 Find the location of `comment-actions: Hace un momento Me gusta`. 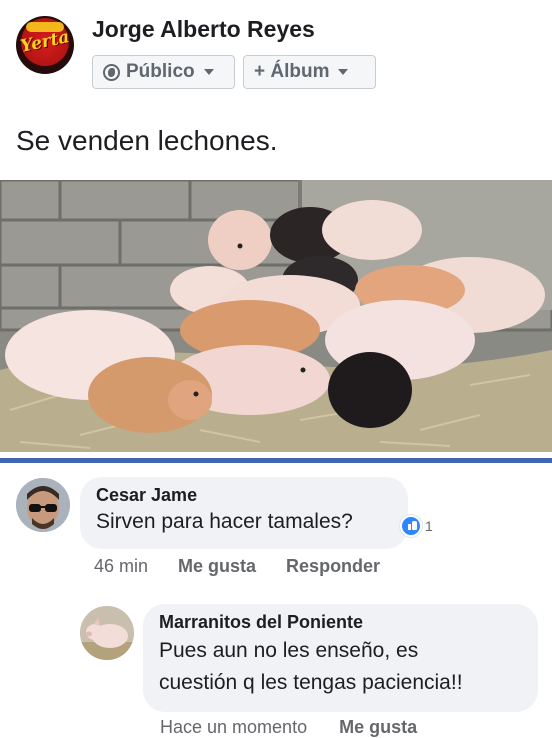

comment-actions: Hace un momento Me gusta is located at coordinates (288, 727).